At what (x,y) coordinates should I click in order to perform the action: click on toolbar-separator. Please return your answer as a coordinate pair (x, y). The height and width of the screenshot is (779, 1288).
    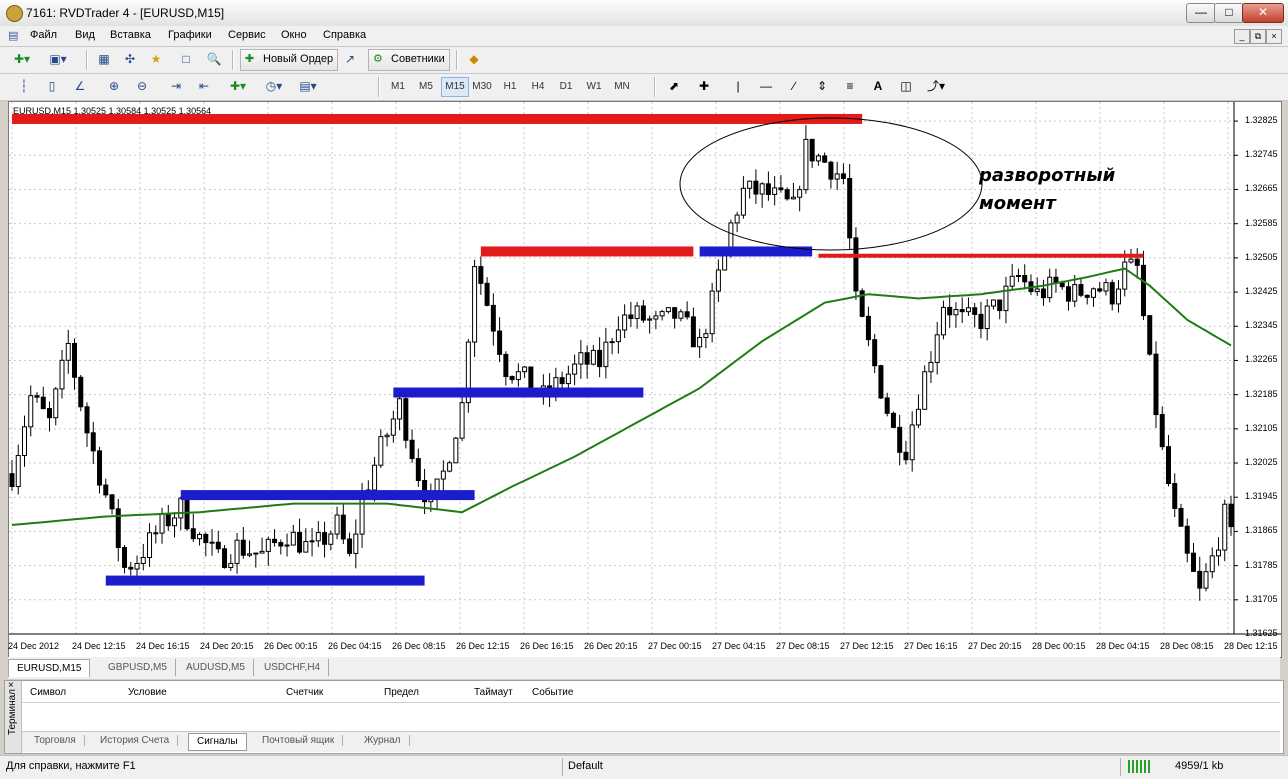
    Looking at the image, I should click on (457, 60).